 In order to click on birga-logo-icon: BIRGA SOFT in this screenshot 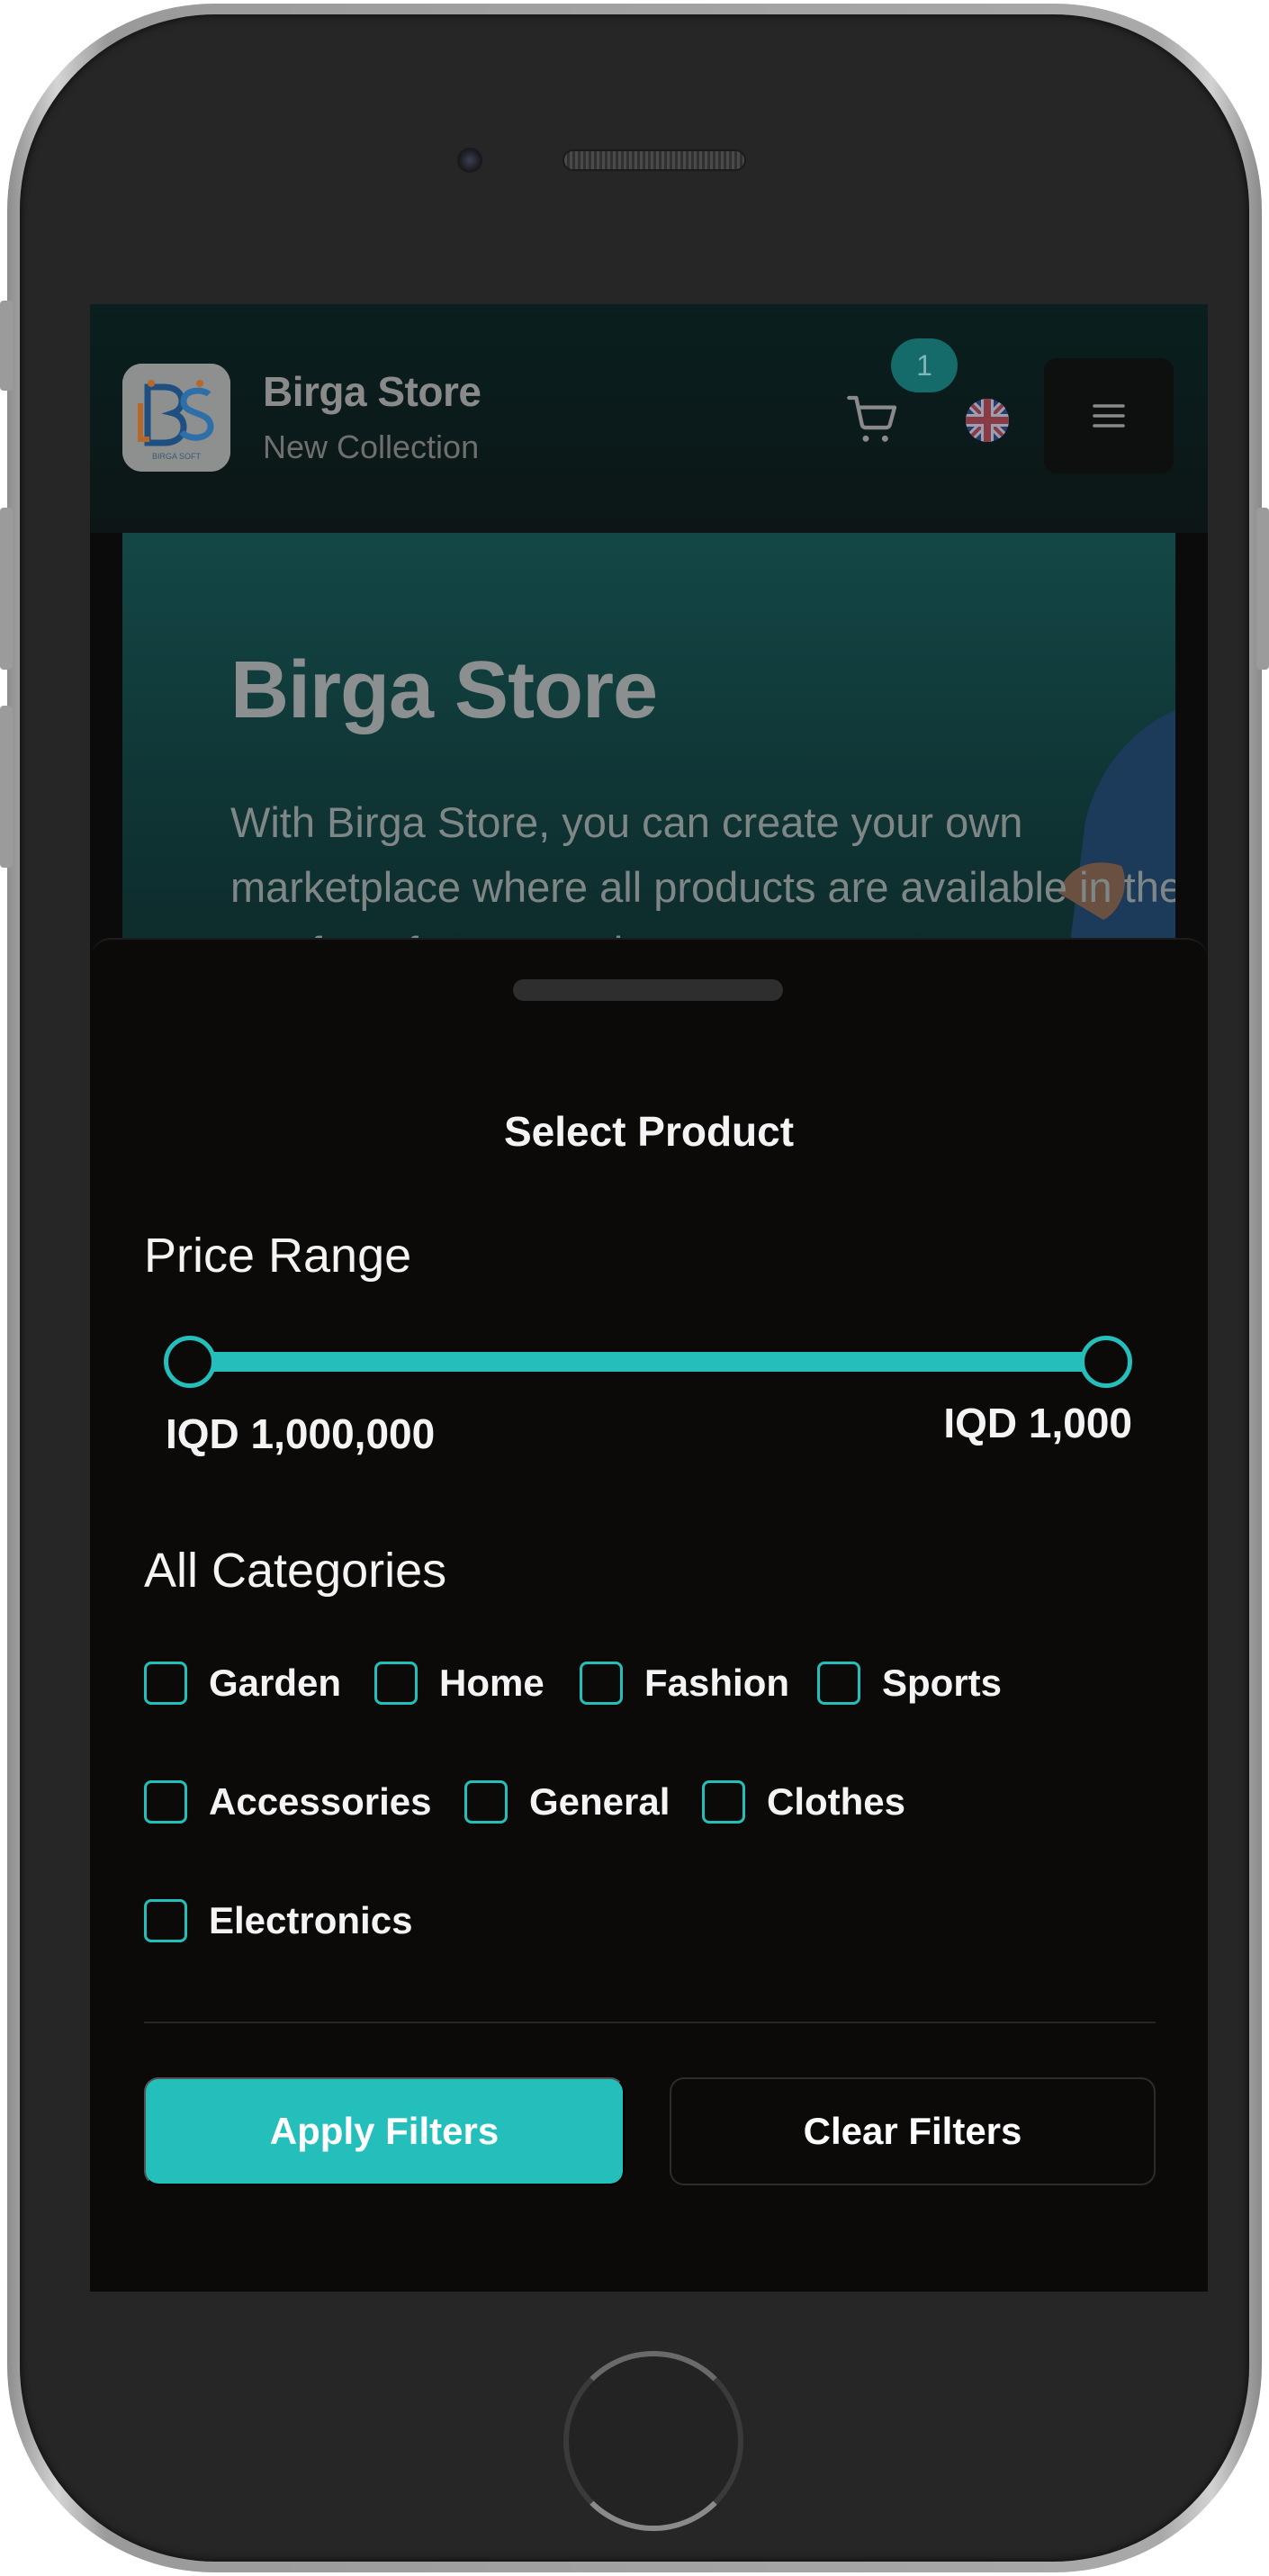, I will do `click(176, 418)`.